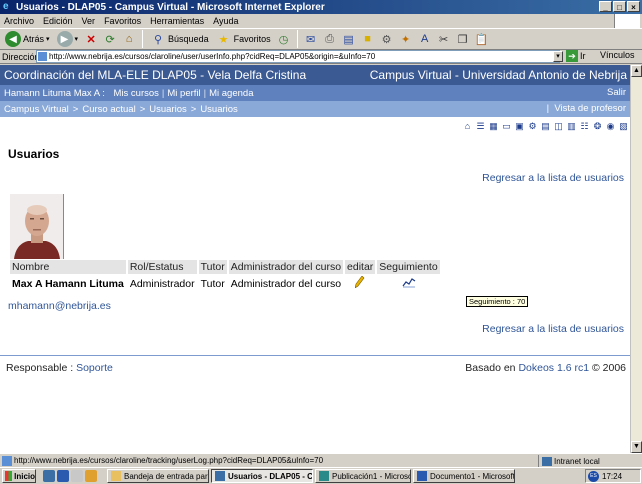 This screenshot has height=484, width=642. I want to click on forward-button: ▶ ▾, so click(68, 39).